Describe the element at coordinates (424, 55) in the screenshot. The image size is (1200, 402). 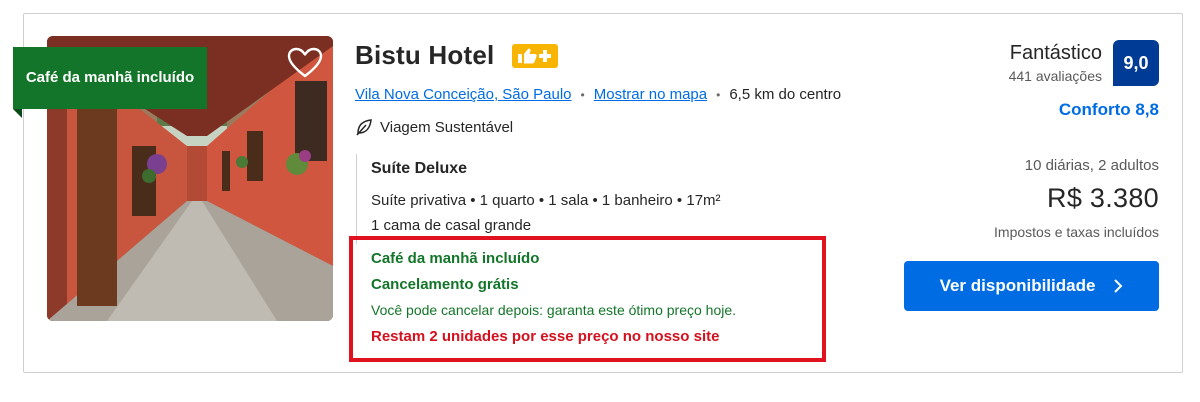
I see `hotel-name: Bistu Hotel` at that location.